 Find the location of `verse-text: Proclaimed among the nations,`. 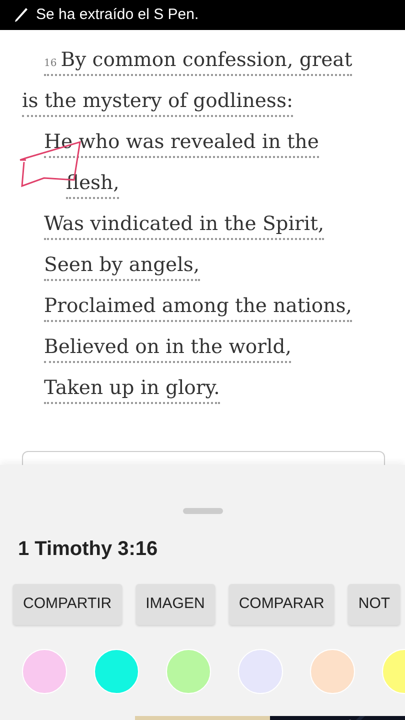

verse-text: Proclaimed among the nations, is located at coordinates (198, 308).